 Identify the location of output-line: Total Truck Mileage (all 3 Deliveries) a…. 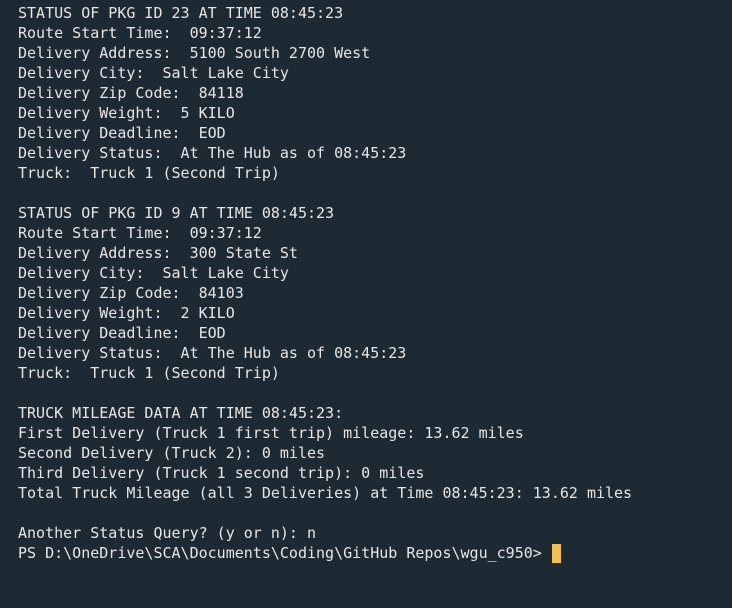
(325, 493).